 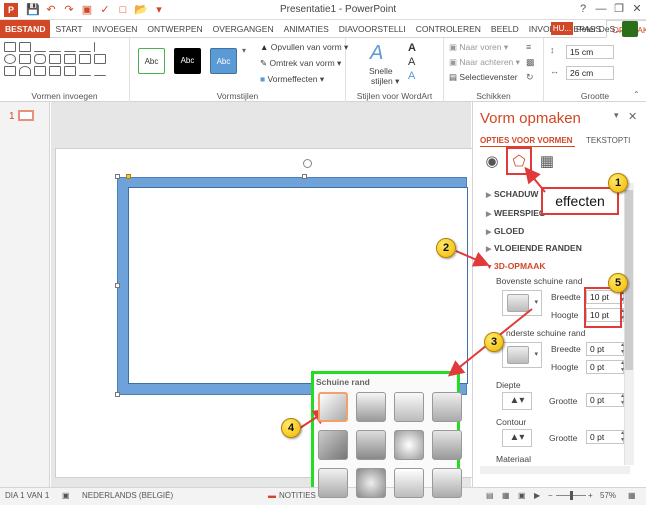 I want to click on bottom-height-input: 0 pt, so click(x=605, y=367).